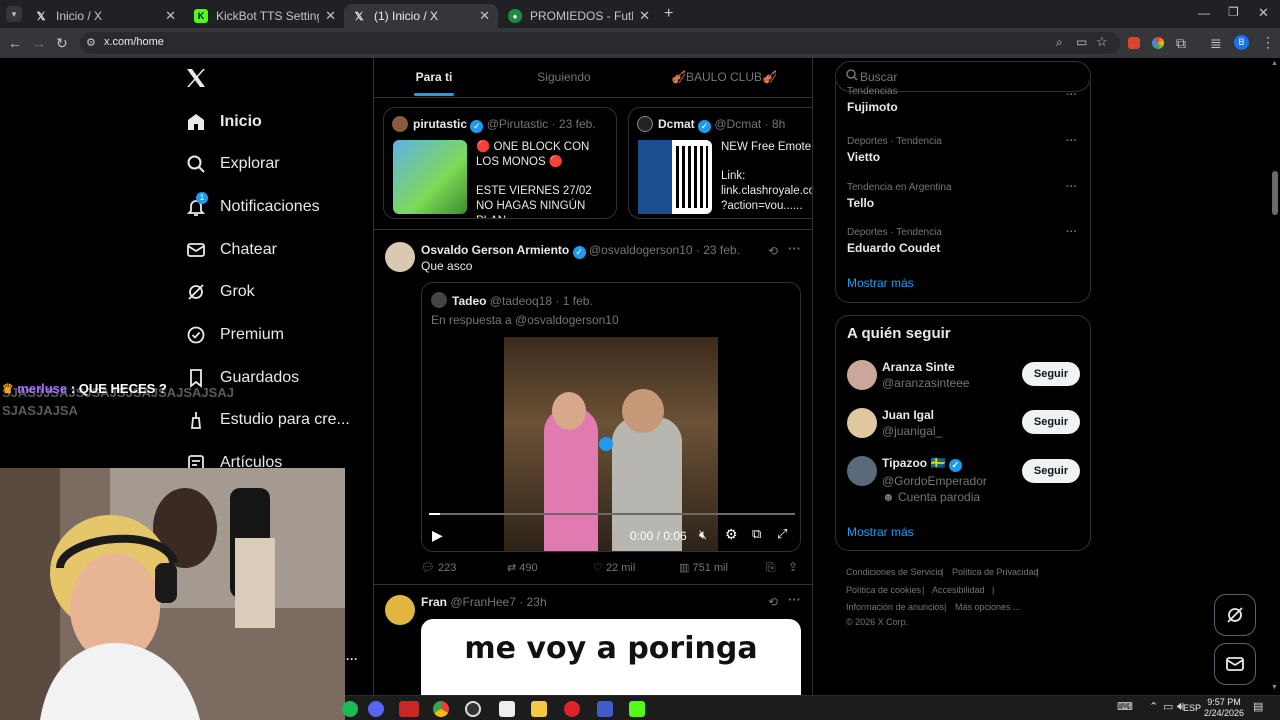  Describe the element at coordinates (600, 43) in the screenshot. I see `address-bar: ⚙ x.com/home ⌕ ▭ ☆` at that location.